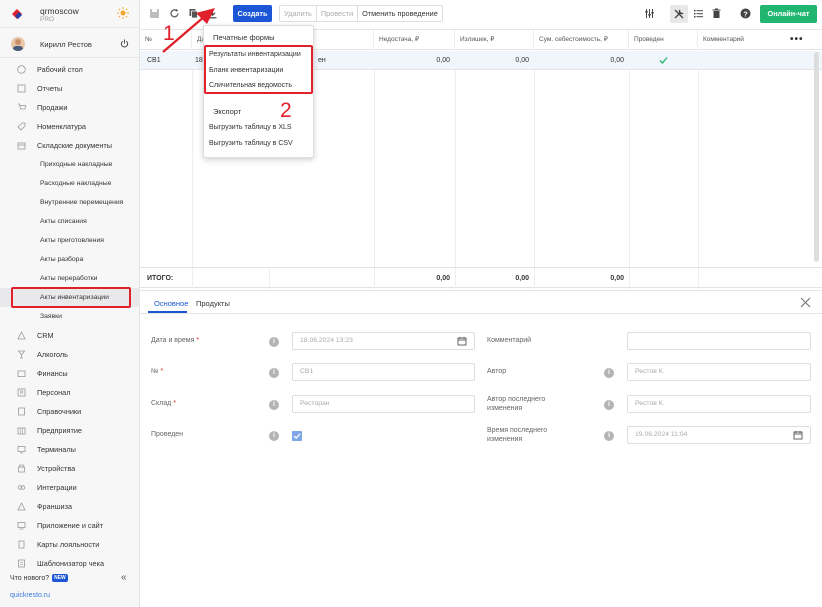 The width and height of the screenshot is (822, 607). Describe the element at coordinates (154, 13) in the screenshot. I see `save-icon` at that location.